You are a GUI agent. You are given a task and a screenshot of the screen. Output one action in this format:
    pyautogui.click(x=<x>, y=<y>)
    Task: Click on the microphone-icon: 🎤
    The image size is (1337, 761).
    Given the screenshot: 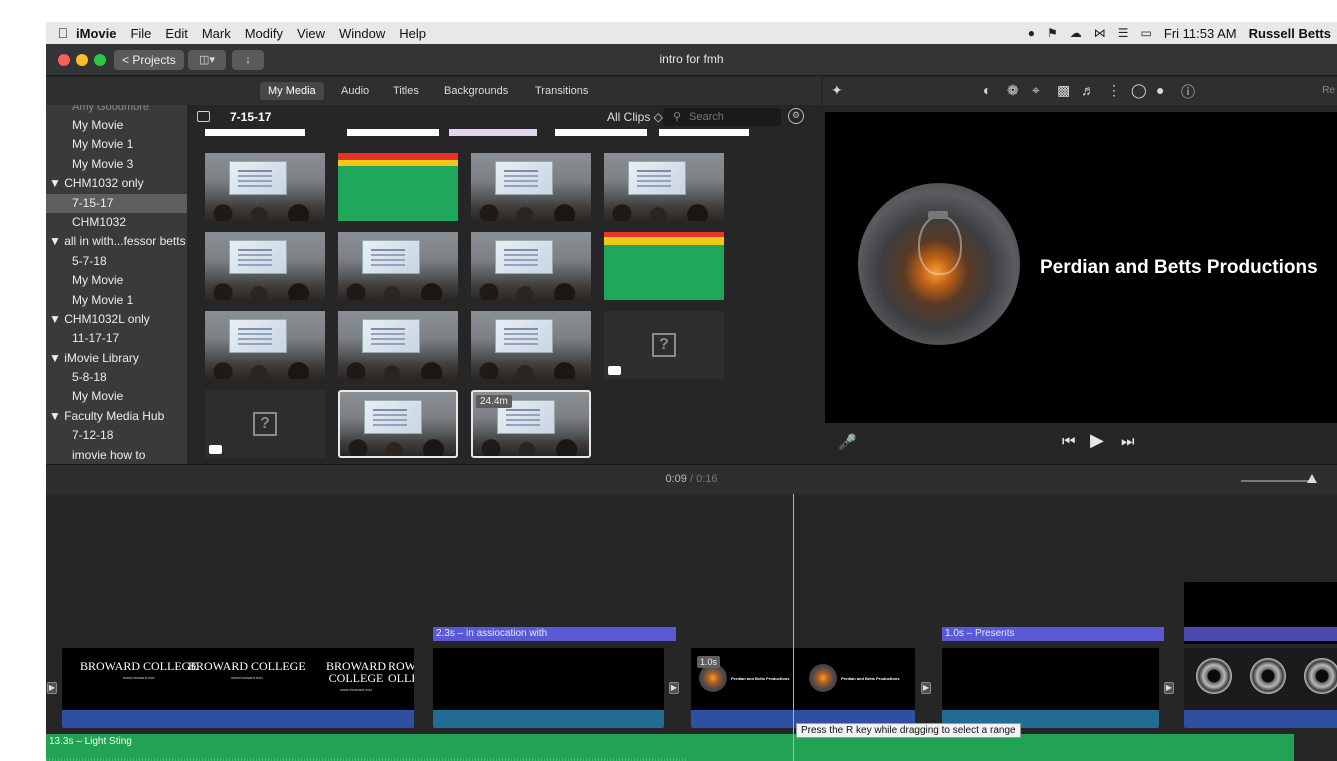 What is the action you would take?
    pyautogui.click(x=847, y=442)
    